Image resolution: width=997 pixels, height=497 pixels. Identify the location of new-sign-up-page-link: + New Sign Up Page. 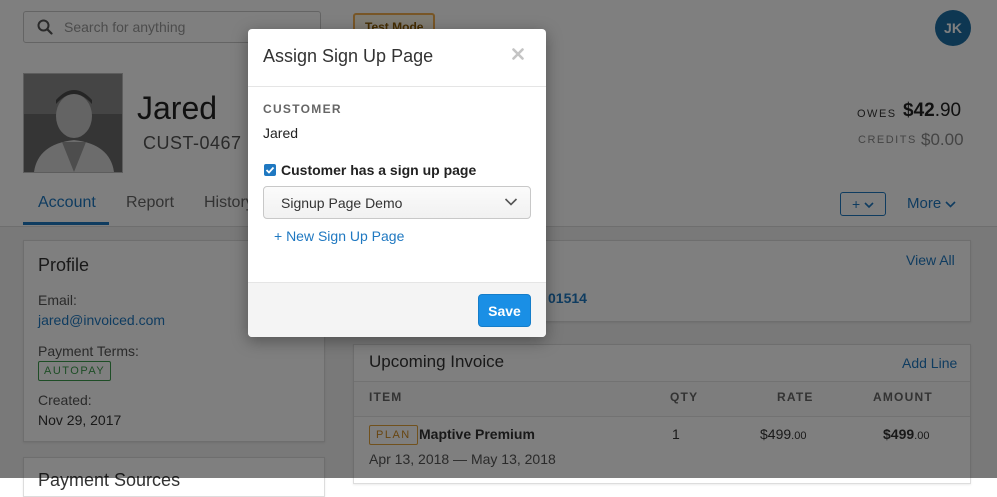
(339, 236).